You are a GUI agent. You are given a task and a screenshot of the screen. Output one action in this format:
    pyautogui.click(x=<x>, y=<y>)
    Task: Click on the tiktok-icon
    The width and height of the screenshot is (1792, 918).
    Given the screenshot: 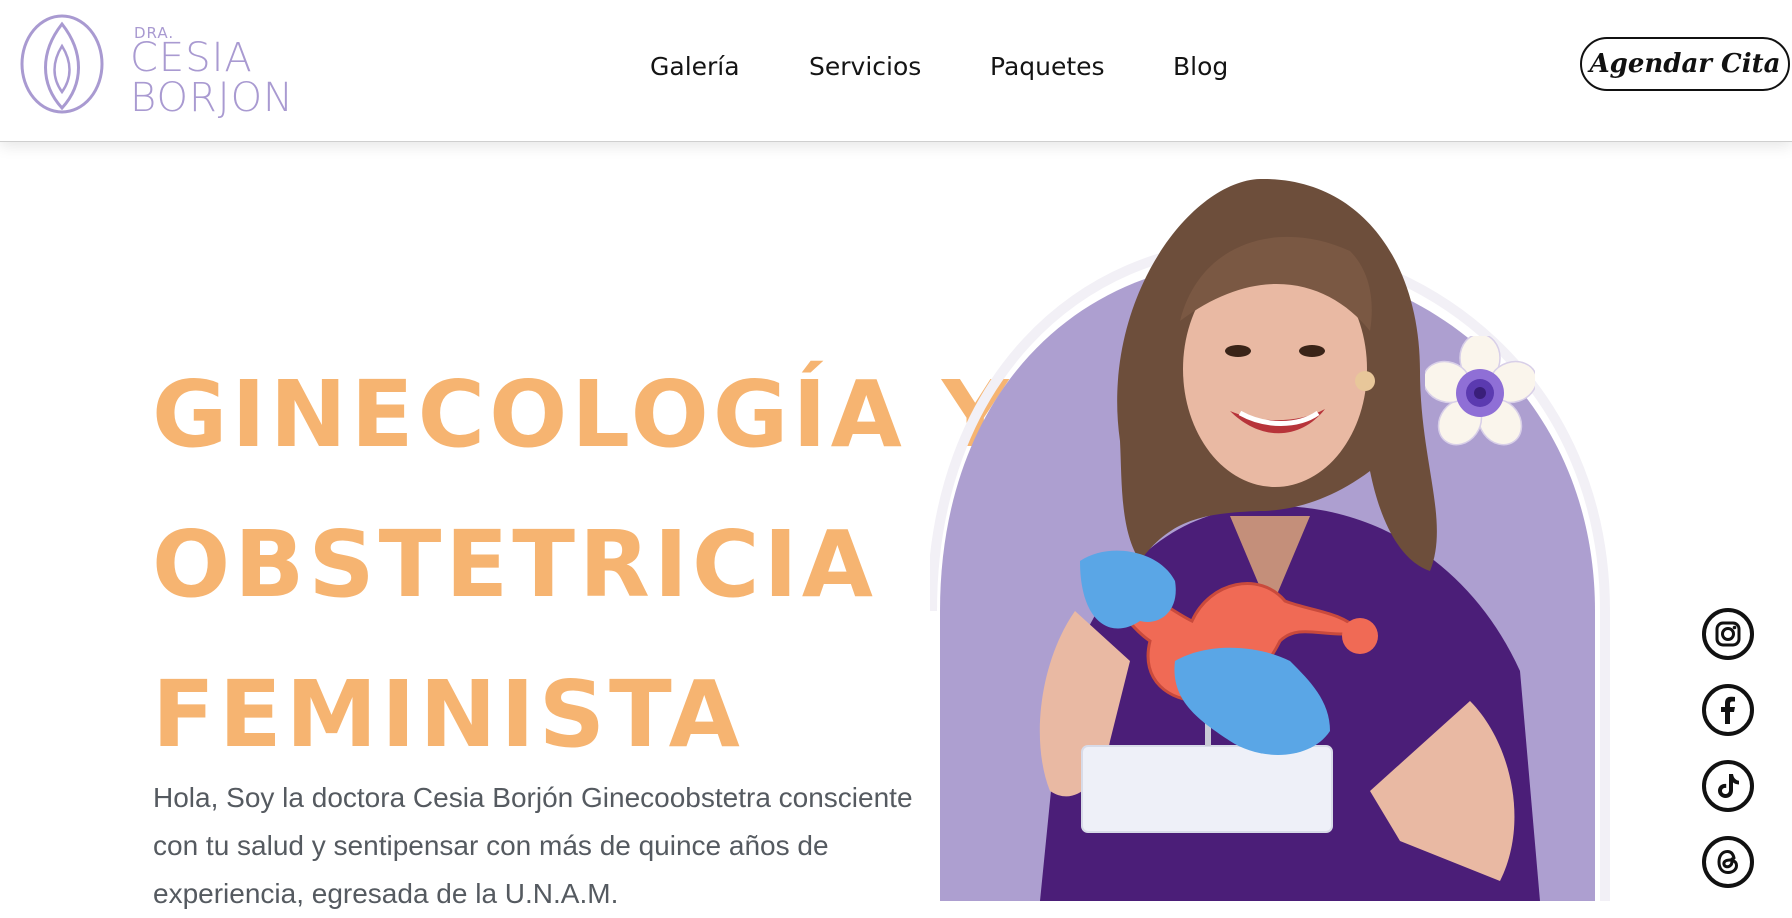 What is the action you would take?
    pyautogui.click(x=1728, y=786)
    